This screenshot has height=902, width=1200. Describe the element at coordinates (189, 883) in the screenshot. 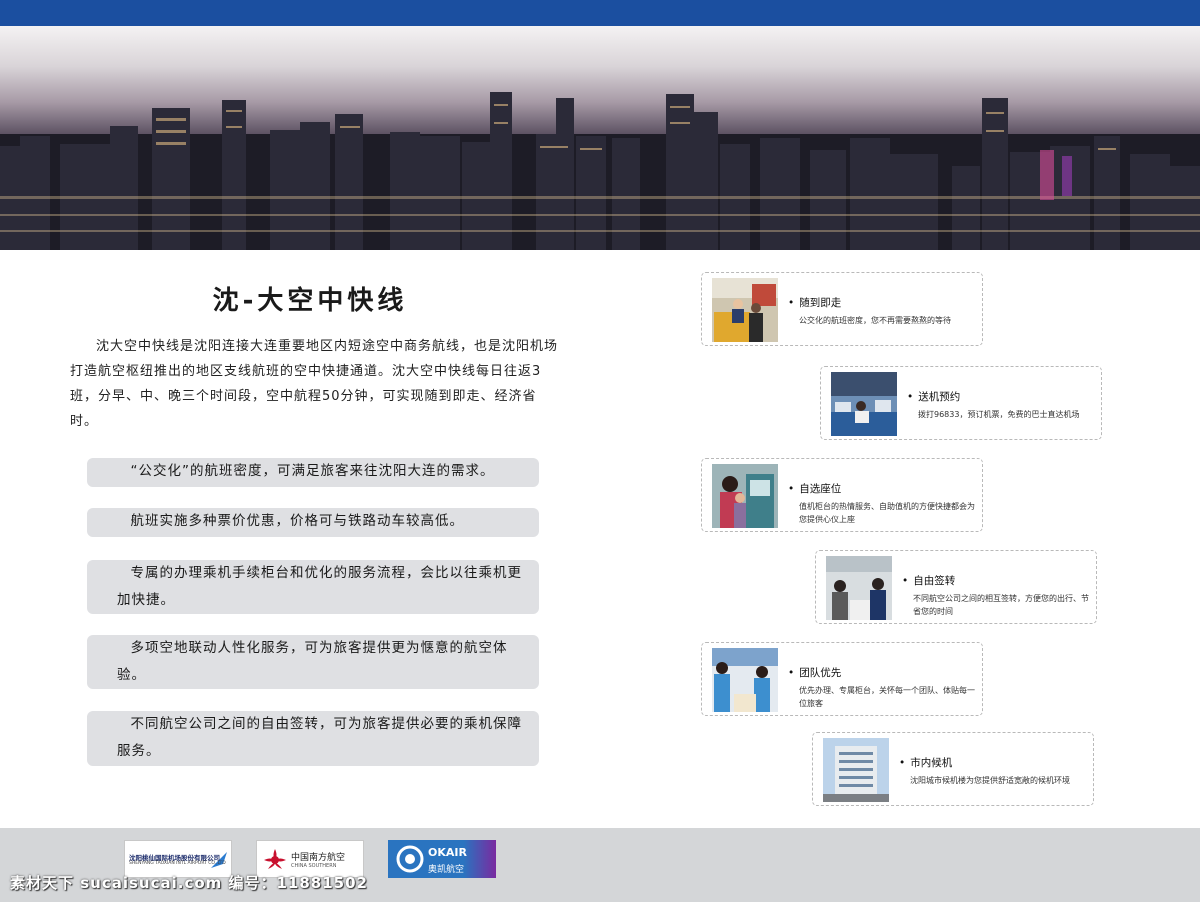

I see `watermark-text: 素材天下 sucaisucai.com 编号：11881502` at that location.